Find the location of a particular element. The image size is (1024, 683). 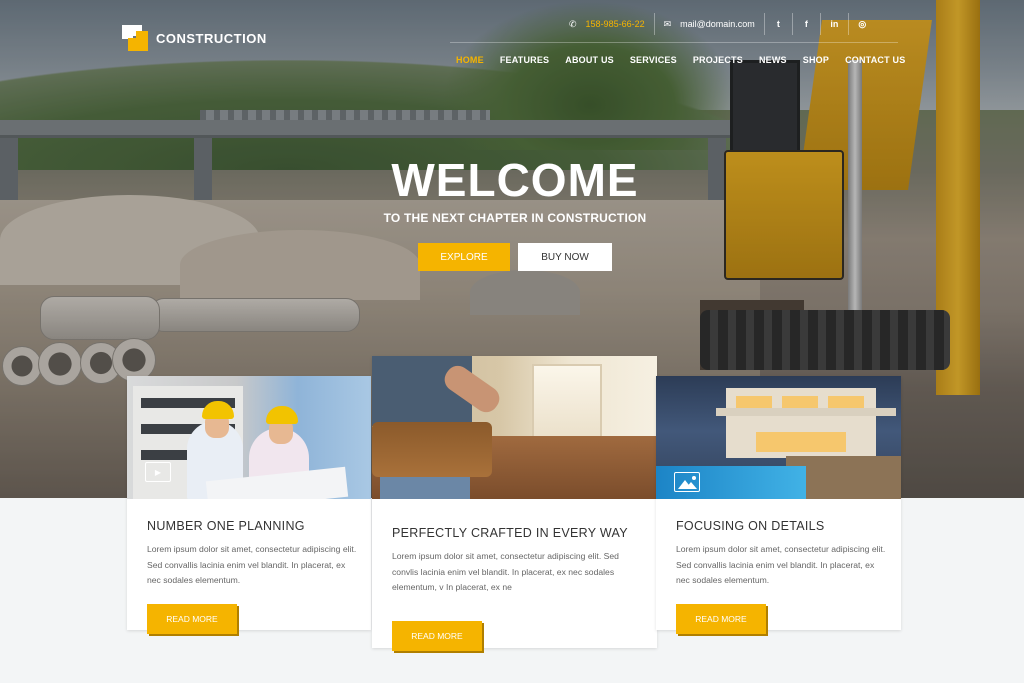

card-image-engineers: ▶ is located at coordinates (249, 437).